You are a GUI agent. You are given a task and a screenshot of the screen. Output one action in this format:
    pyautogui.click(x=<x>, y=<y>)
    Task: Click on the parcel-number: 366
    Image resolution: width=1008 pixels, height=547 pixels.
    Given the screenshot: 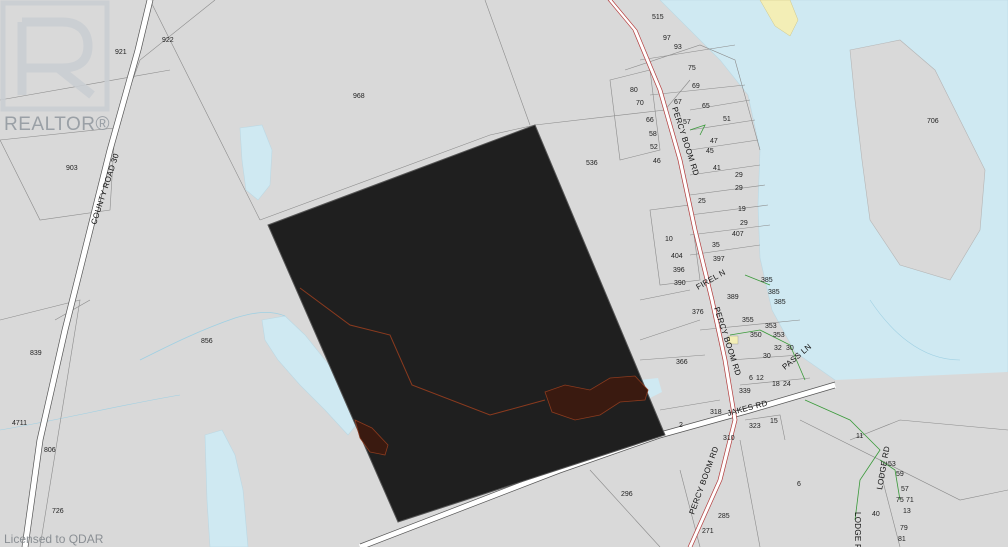 What is the action you would take?
    pyautogui.click(x=682, y=362)
    